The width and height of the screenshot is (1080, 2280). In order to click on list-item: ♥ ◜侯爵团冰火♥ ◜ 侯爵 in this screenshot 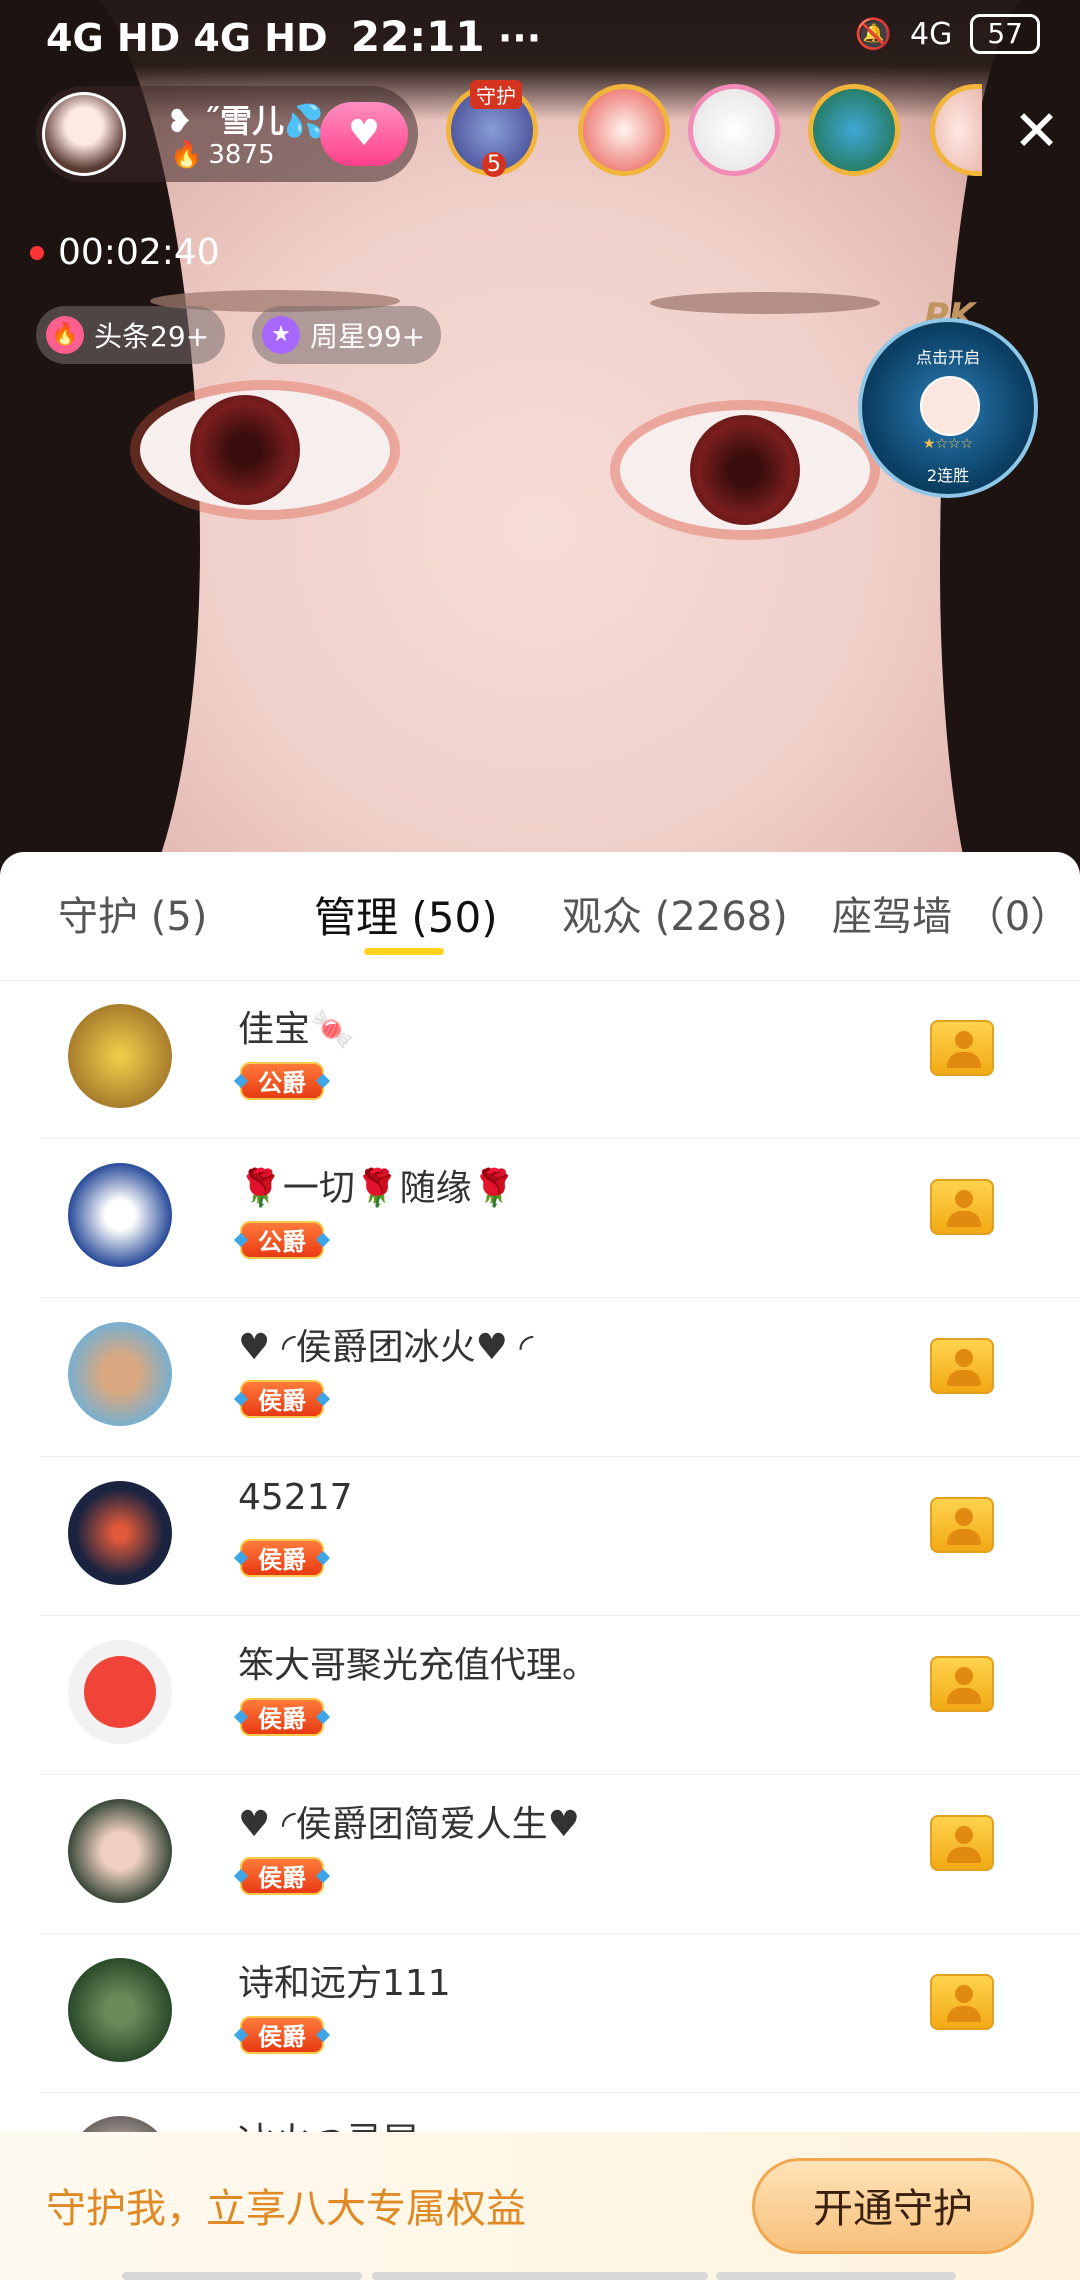, I will do `click(560, 1377)`.